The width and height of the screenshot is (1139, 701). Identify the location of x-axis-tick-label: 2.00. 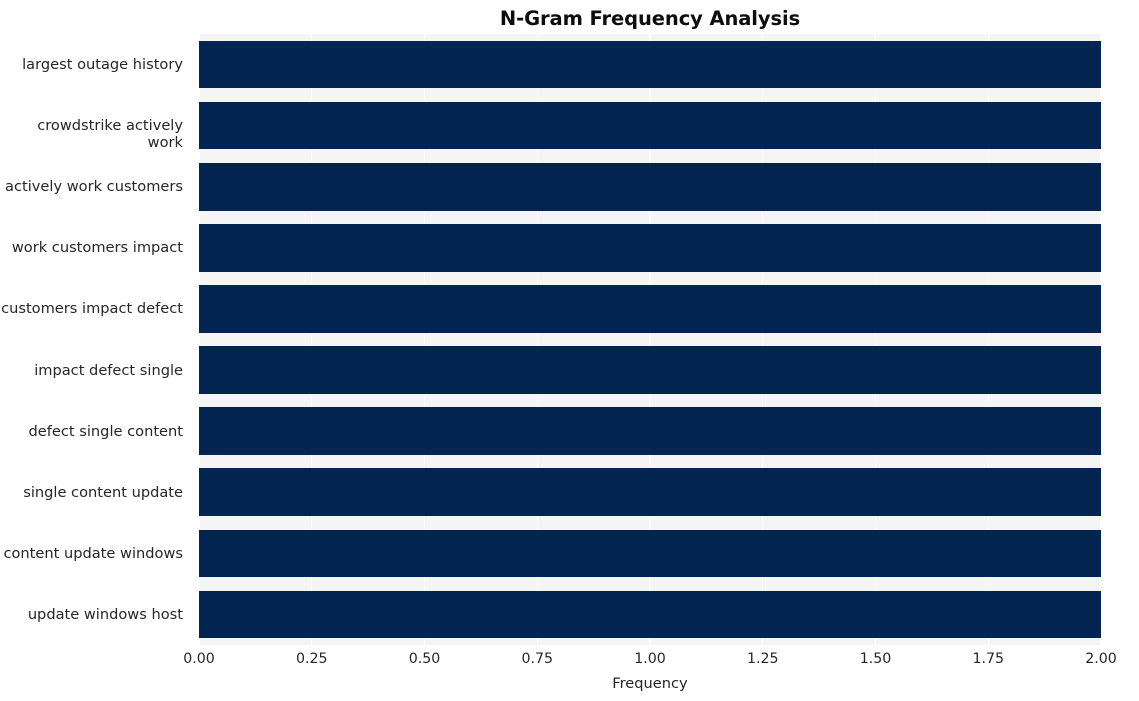
(1101, 659).